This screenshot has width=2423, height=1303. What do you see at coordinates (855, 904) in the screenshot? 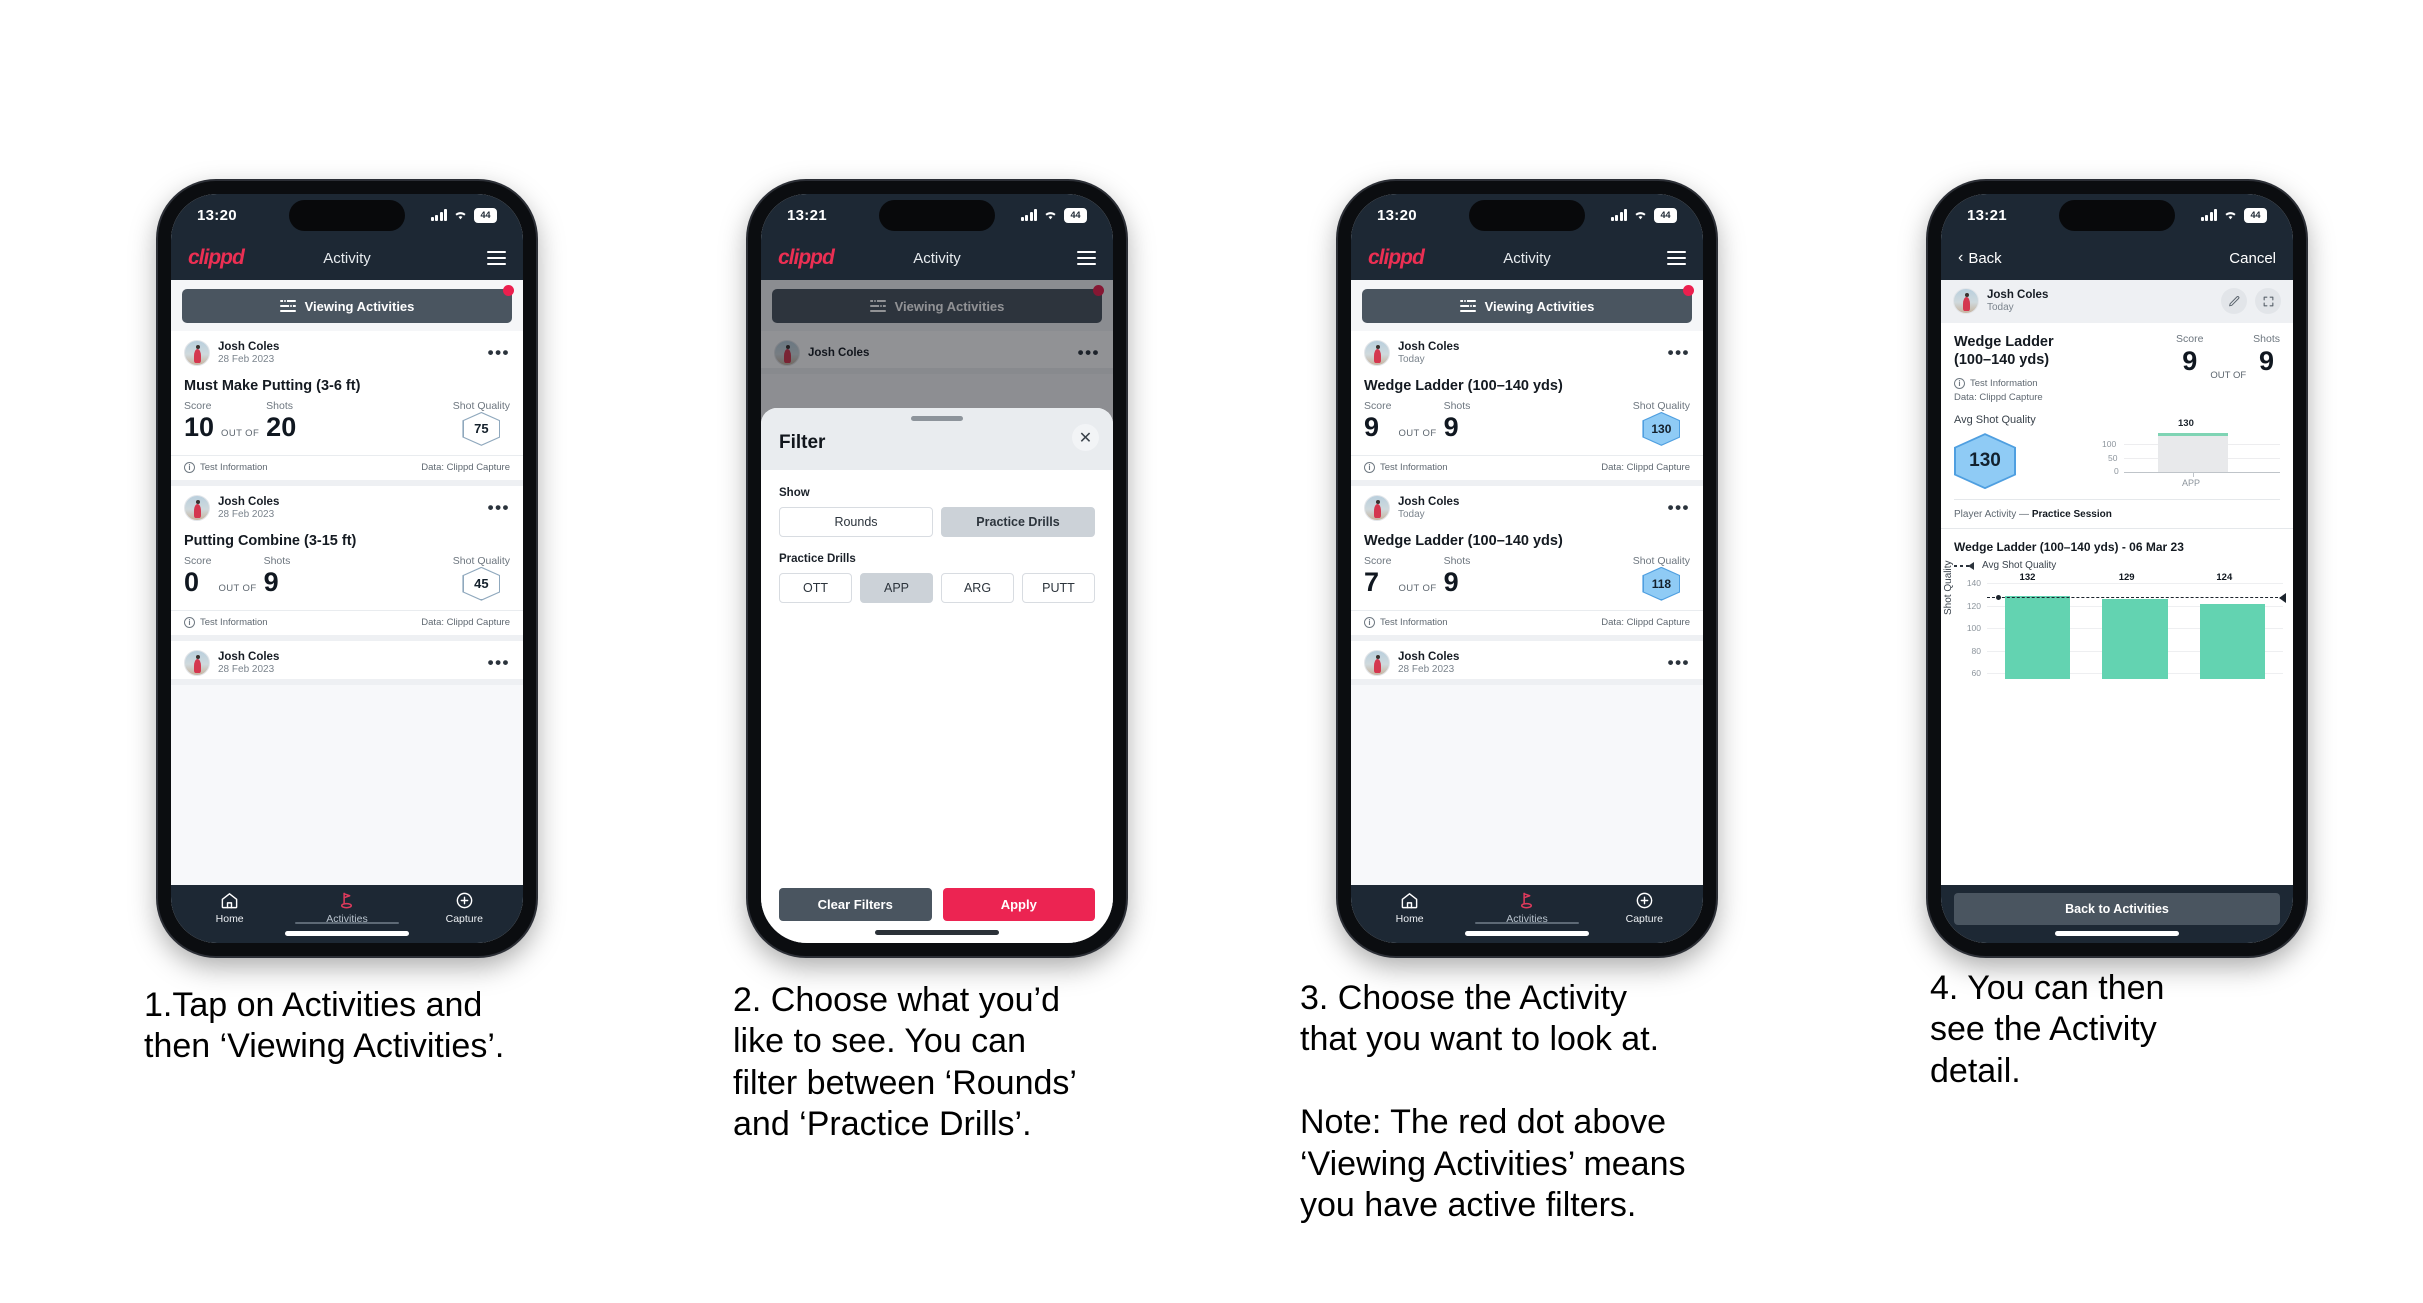
I see `clear-filters-button: Clear Filters` at bounding box center [855, 904].